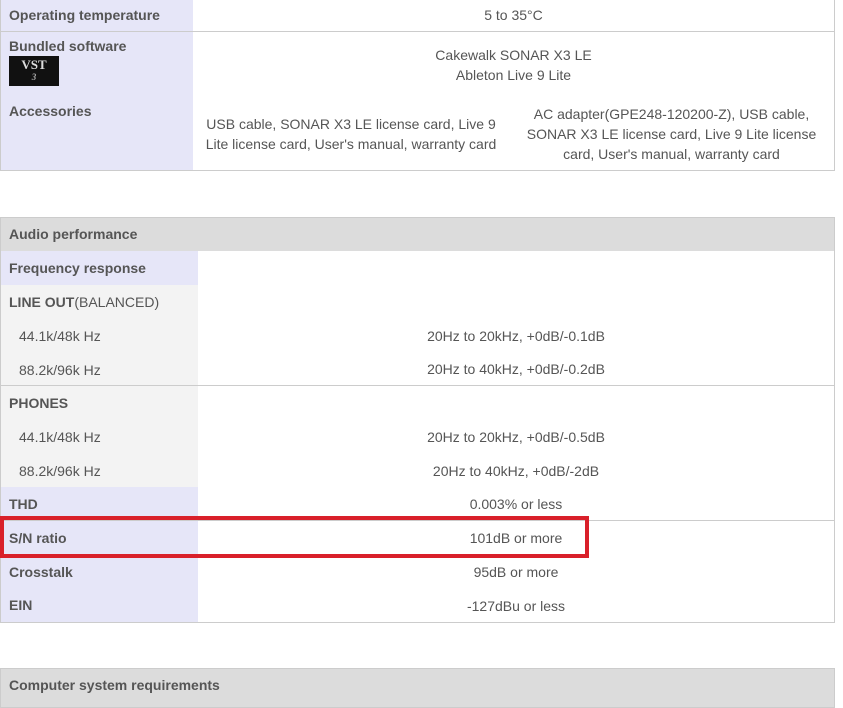  Describe the element at coordinates (34, 71) in the screenshot. I see `vst3-logo: VST 3` at that location.